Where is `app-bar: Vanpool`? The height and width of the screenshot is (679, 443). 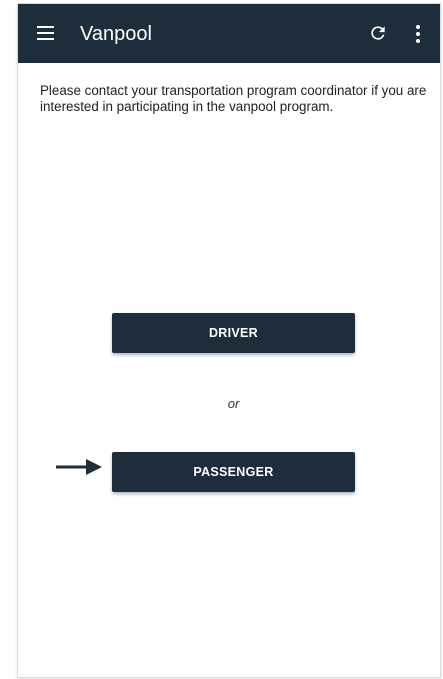
app-bar: Vanpool is located at coordinates (229, 33).